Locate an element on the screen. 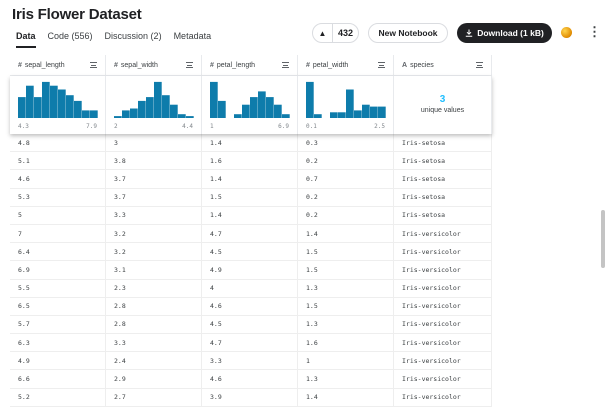 Image resolution: width=614 pixels, height=419 pixels. download-icon is located at coordinates (469, 33).